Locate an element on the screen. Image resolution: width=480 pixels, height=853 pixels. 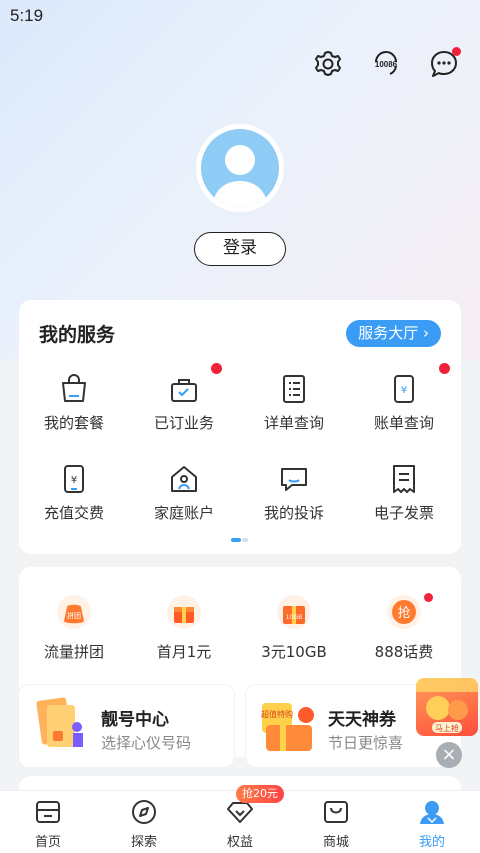
svg-text: 抢 is located at coordinates (403, 613).